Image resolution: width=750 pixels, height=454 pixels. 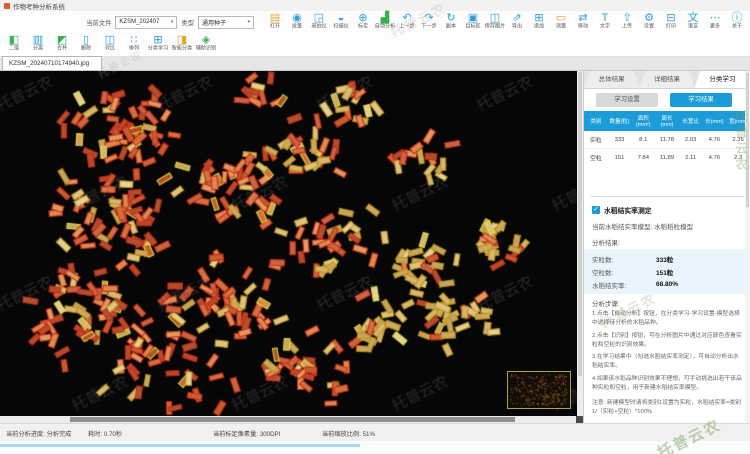 I want to click on toolbar-button: ⊞ 追加, so click(x=539, y=21).